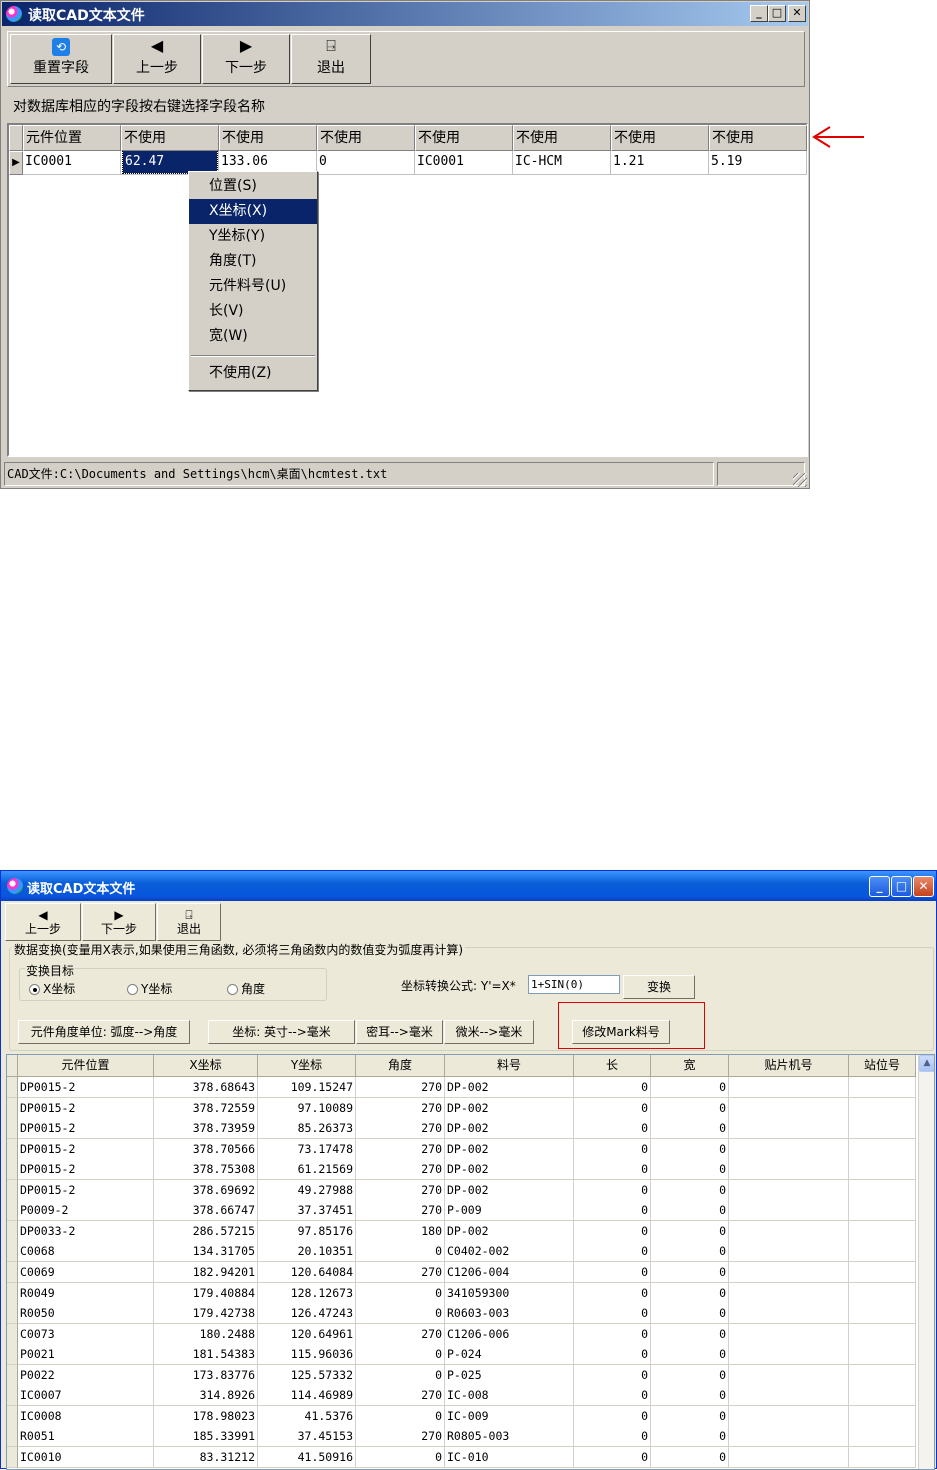 The image size is (937, 1470). I want to click on table-cell: 115.96036, so click(307, 1355).